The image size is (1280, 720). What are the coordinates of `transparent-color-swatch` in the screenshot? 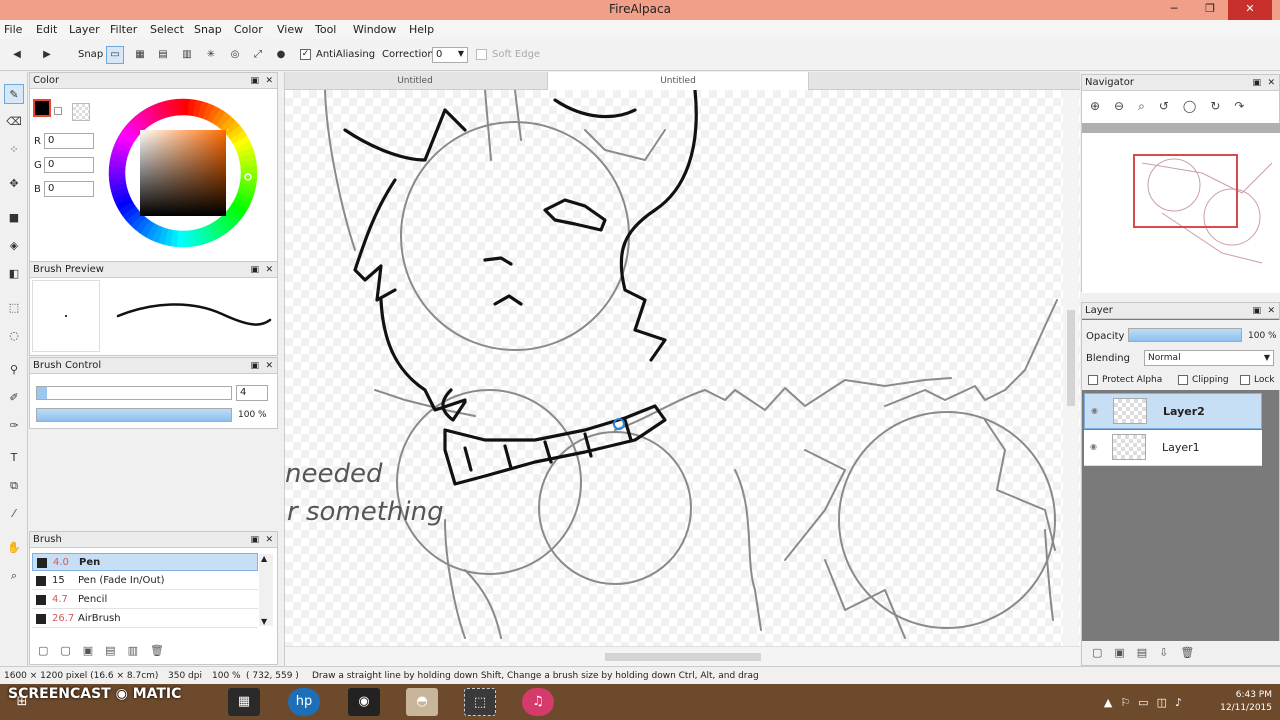 It's located at (81, 112).